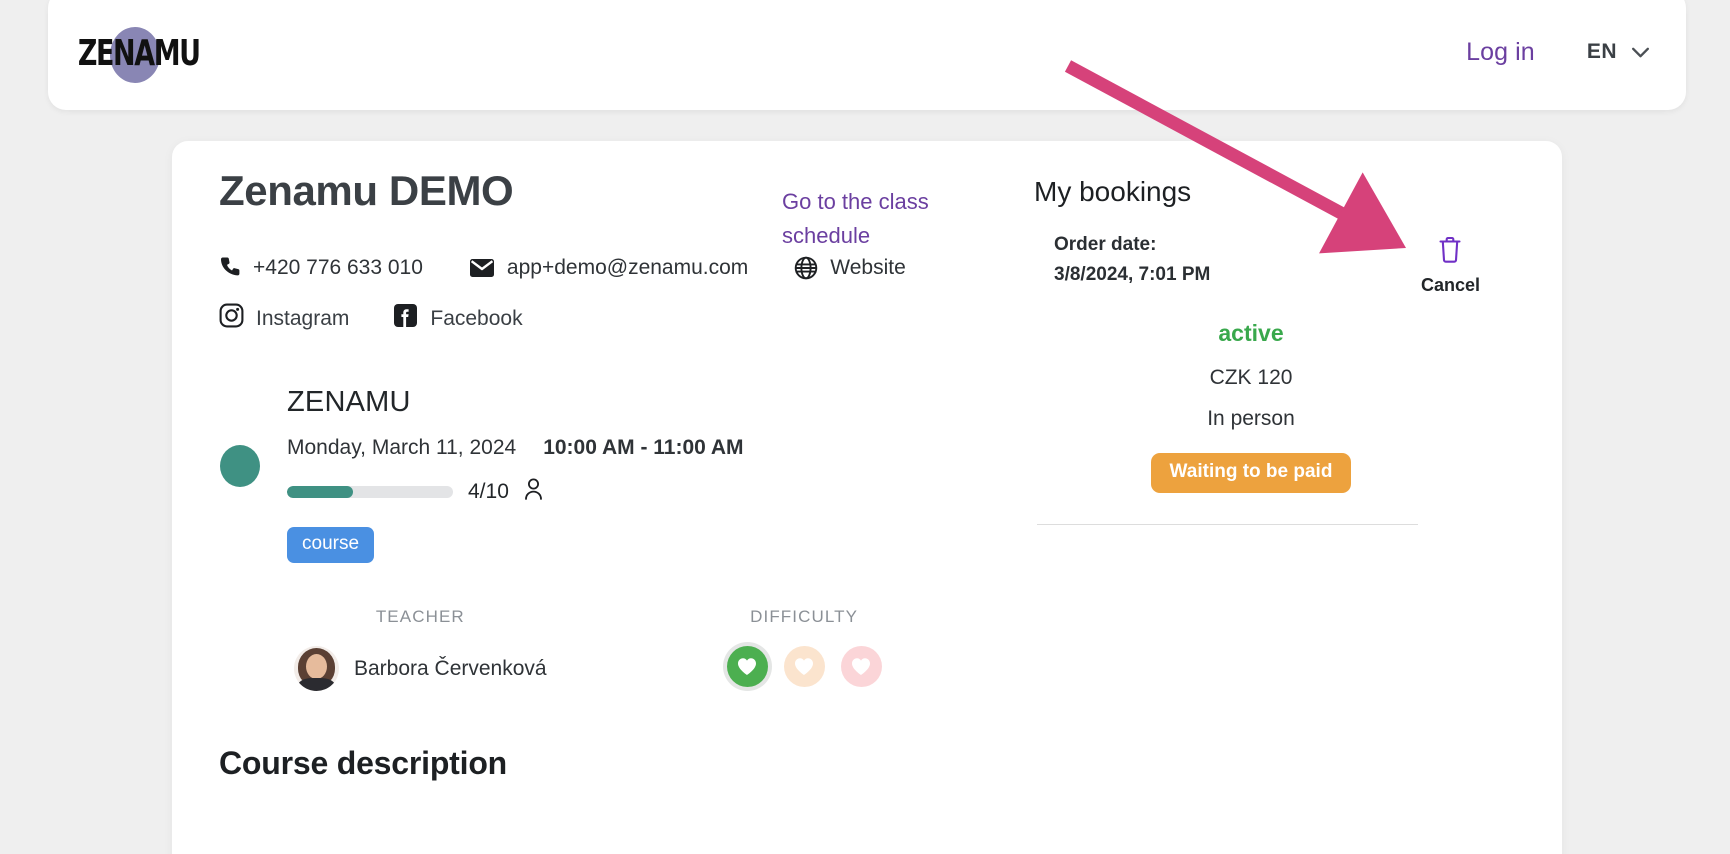  I want to click on contact-phone: +420 776 633 010, so click(321, 268).